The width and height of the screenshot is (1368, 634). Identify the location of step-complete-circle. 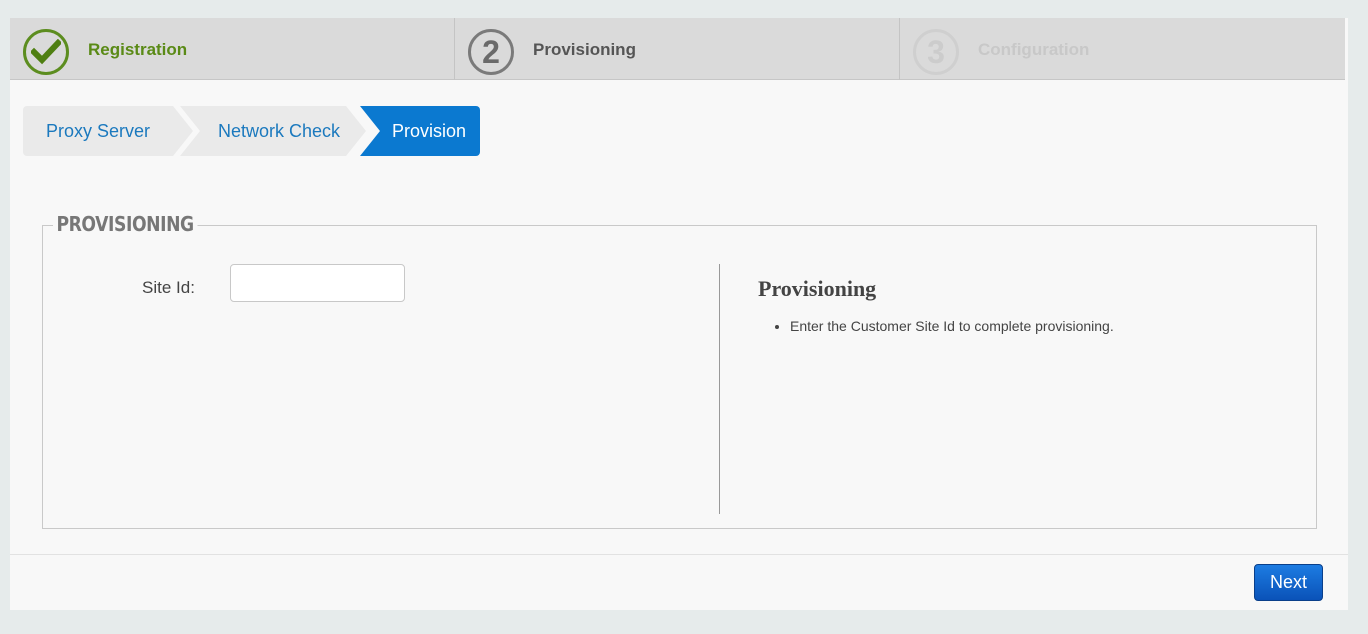
(46, 52).